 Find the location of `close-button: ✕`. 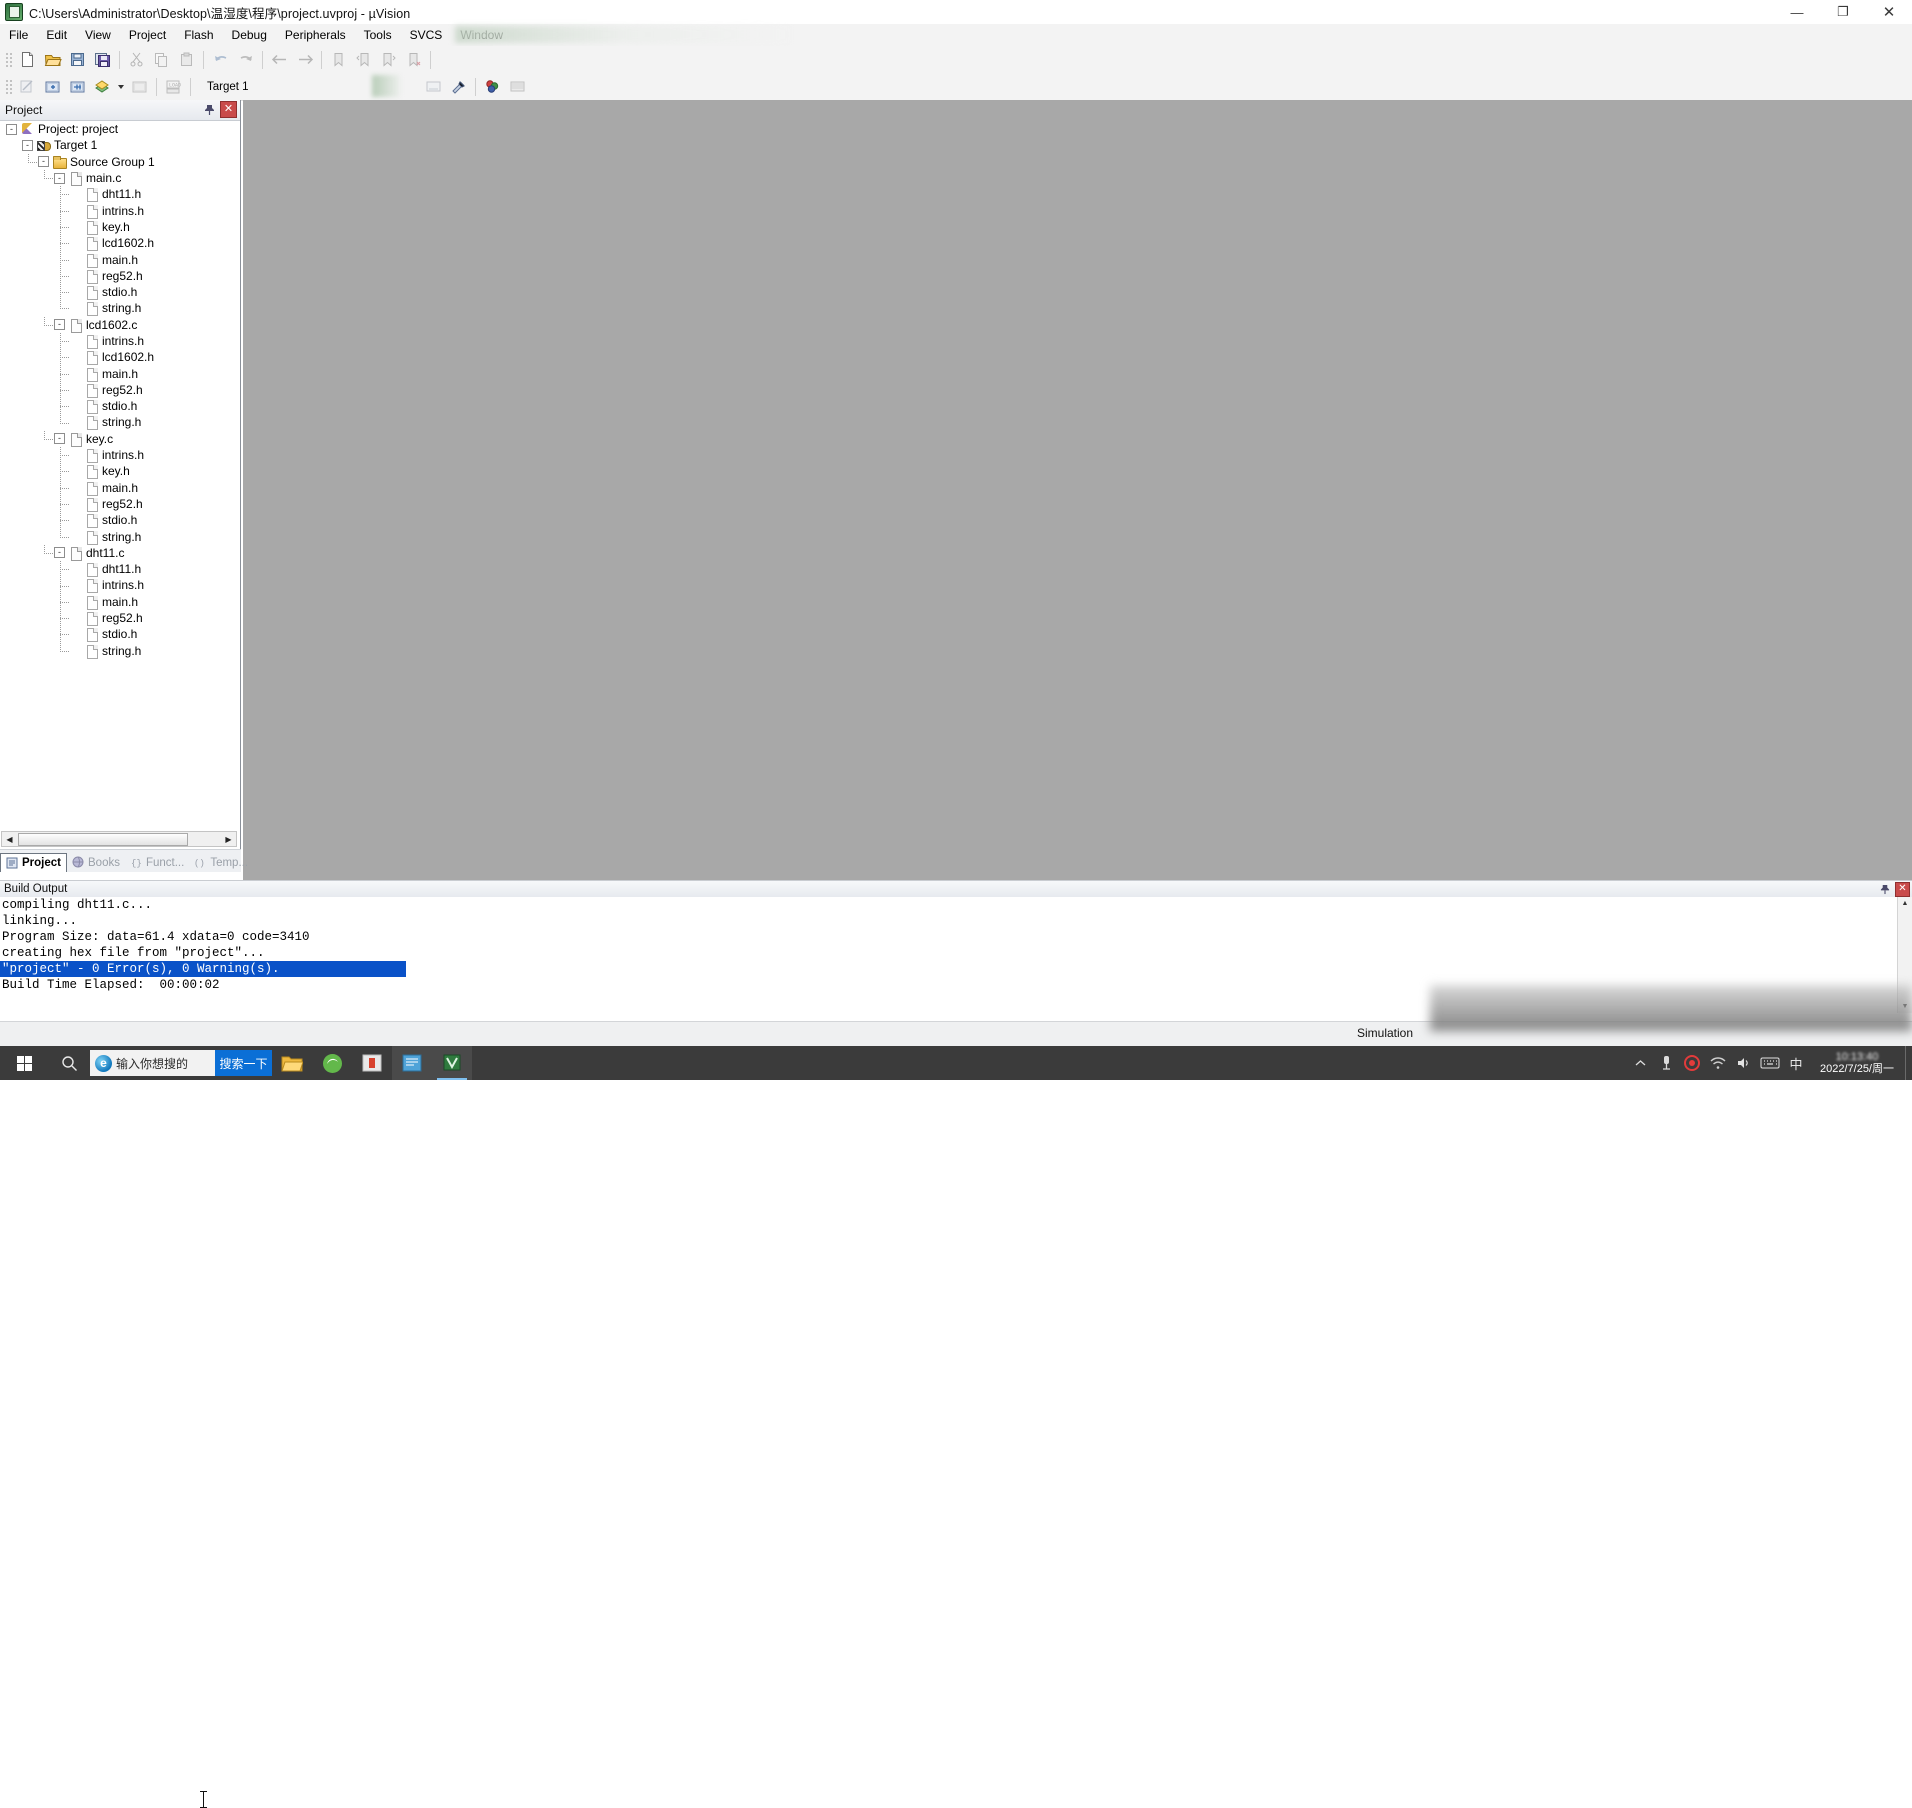

close-button: ✕ is located at coordinates (1889, 12).